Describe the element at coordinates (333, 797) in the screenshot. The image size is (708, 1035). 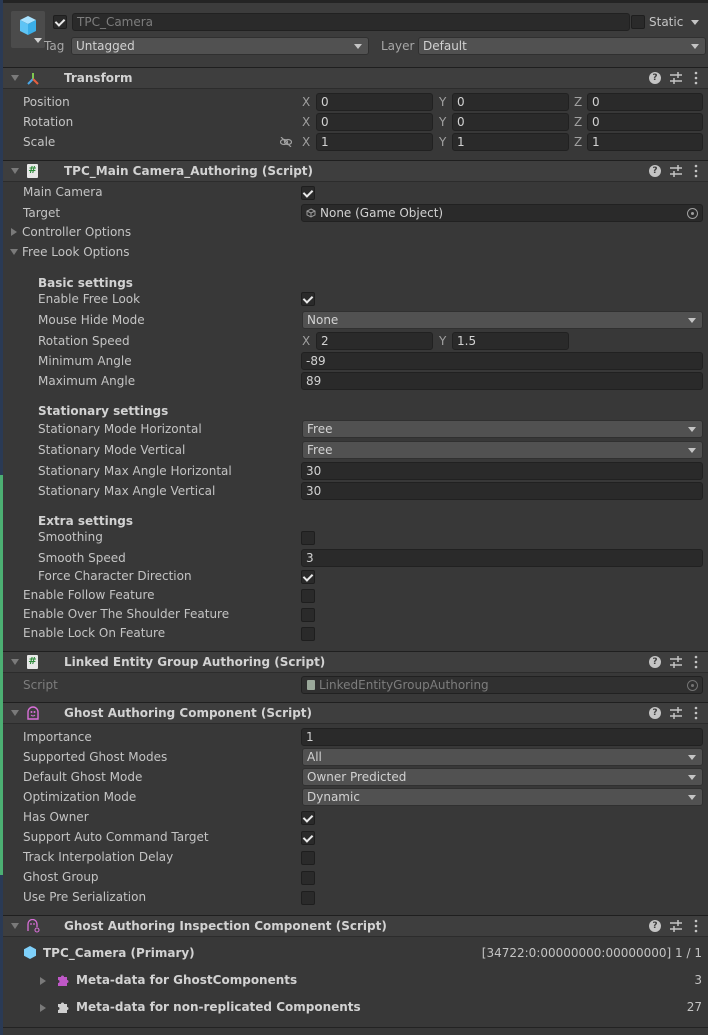
I see `optimization-mode-value: Dynamic` at that location.